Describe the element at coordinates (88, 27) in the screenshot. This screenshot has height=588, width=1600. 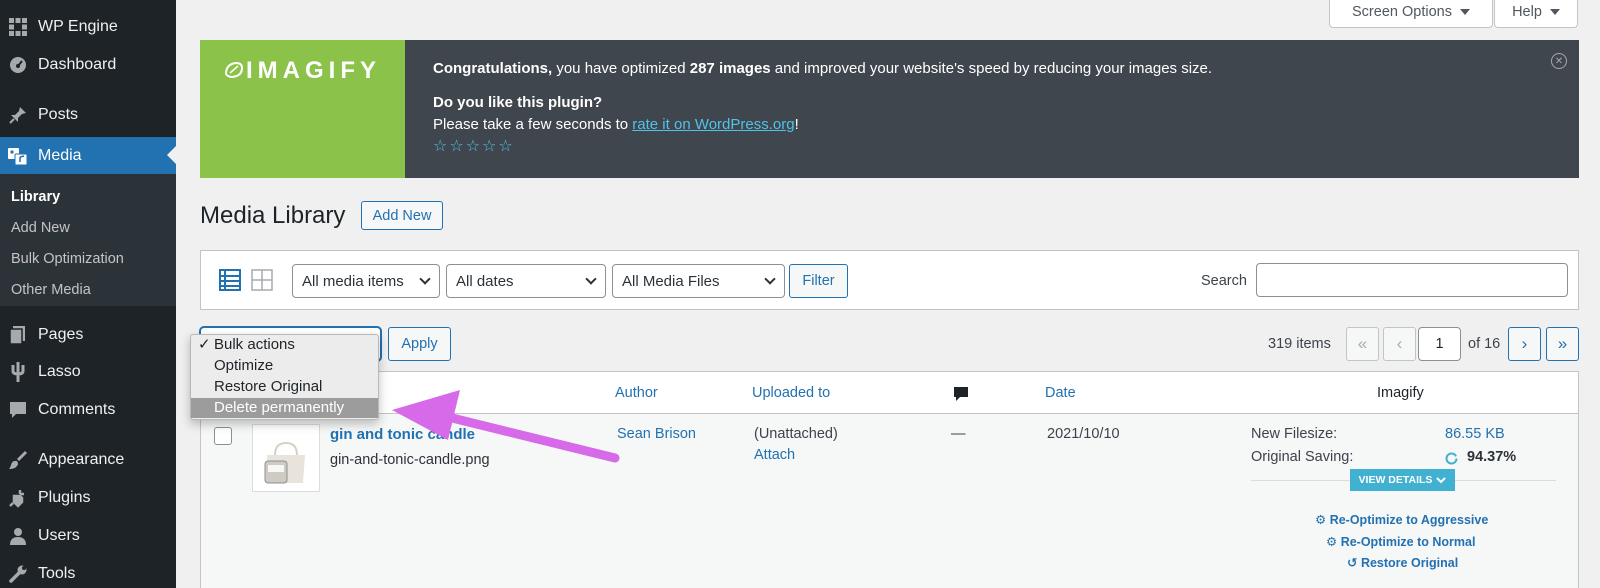
I see `sidebar-item-wp-engine: WP Engine` at that location.